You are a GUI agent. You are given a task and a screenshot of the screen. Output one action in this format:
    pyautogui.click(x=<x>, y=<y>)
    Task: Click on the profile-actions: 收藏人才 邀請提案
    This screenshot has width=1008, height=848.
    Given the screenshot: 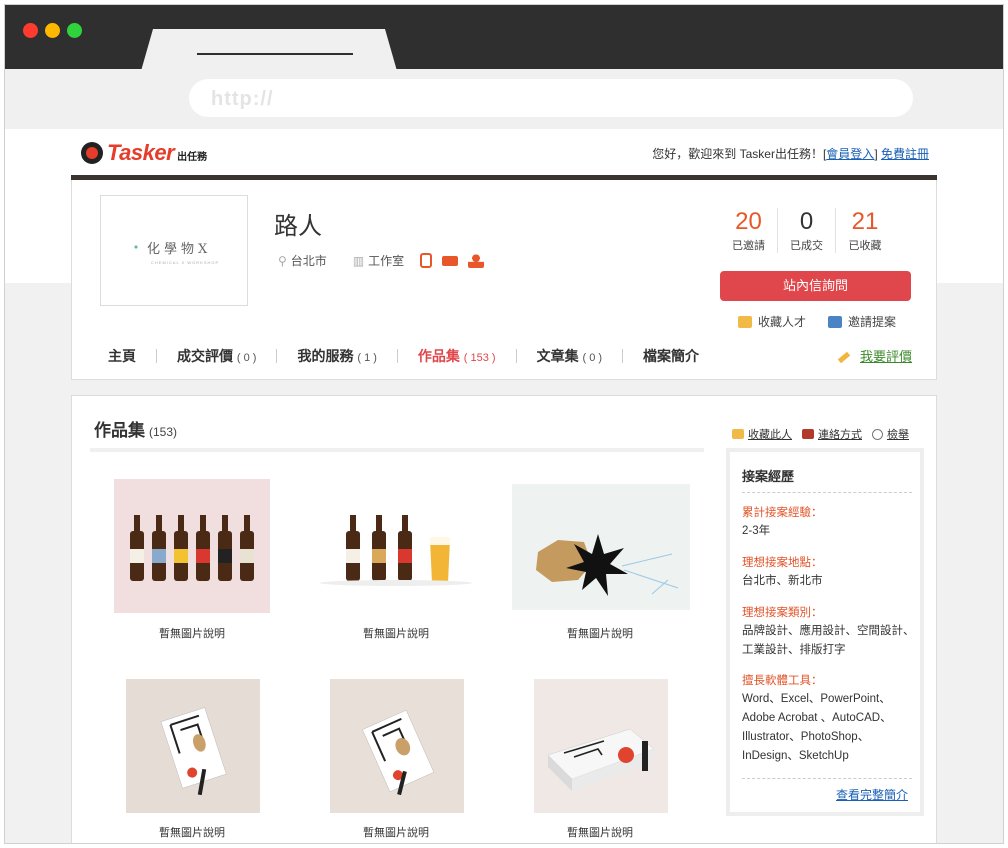 What is the action you would take?
    pyautogui.click(x=817, y=321)
    